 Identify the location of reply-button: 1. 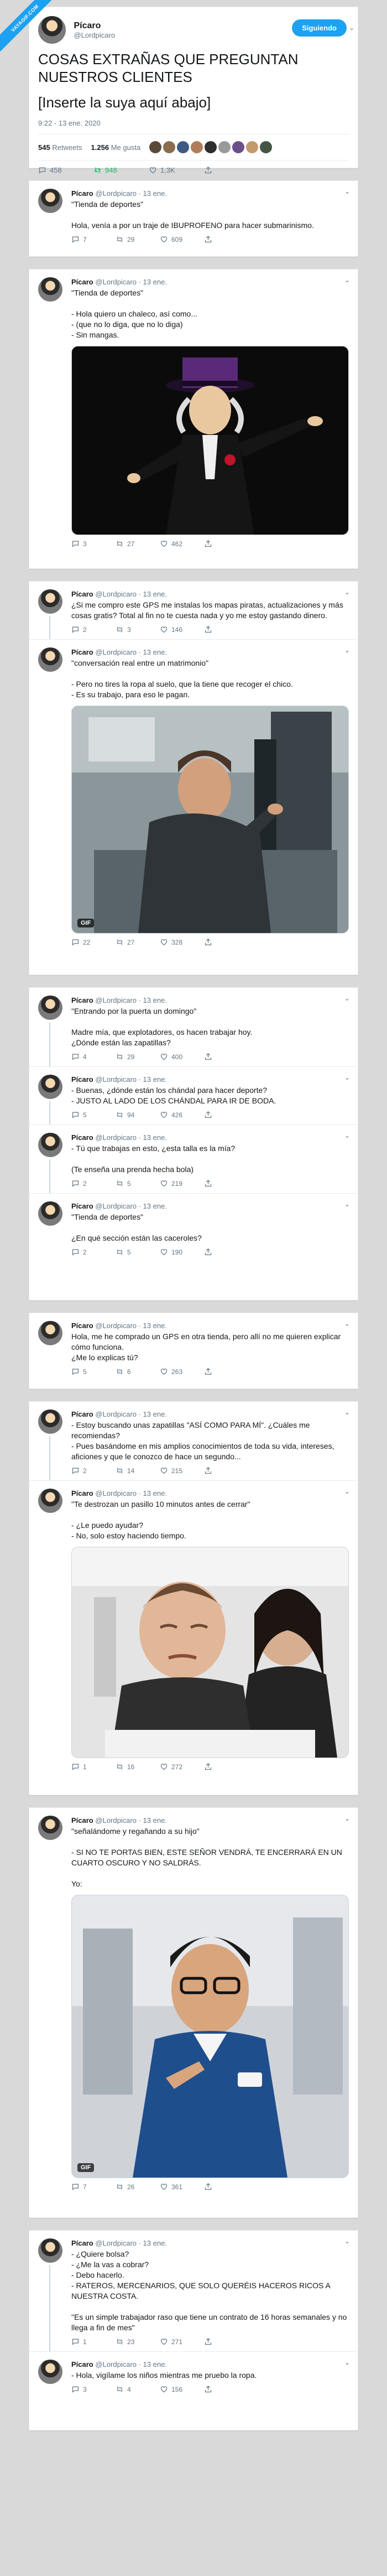
(93, 2341).